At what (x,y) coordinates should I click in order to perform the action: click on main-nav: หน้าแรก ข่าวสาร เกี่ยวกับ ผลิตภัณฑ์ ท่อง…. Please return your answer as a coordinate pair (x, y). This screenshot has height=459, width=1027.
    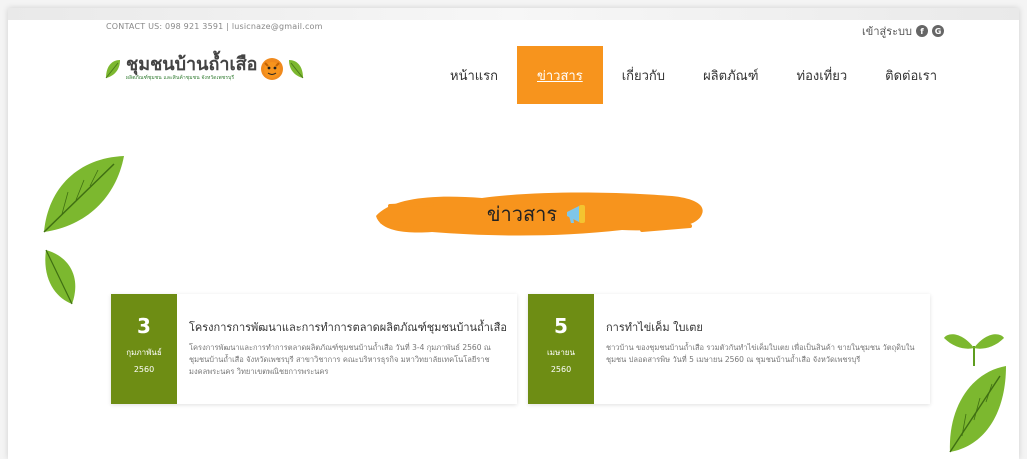
    Looking at the image, I should click on (693, 75).